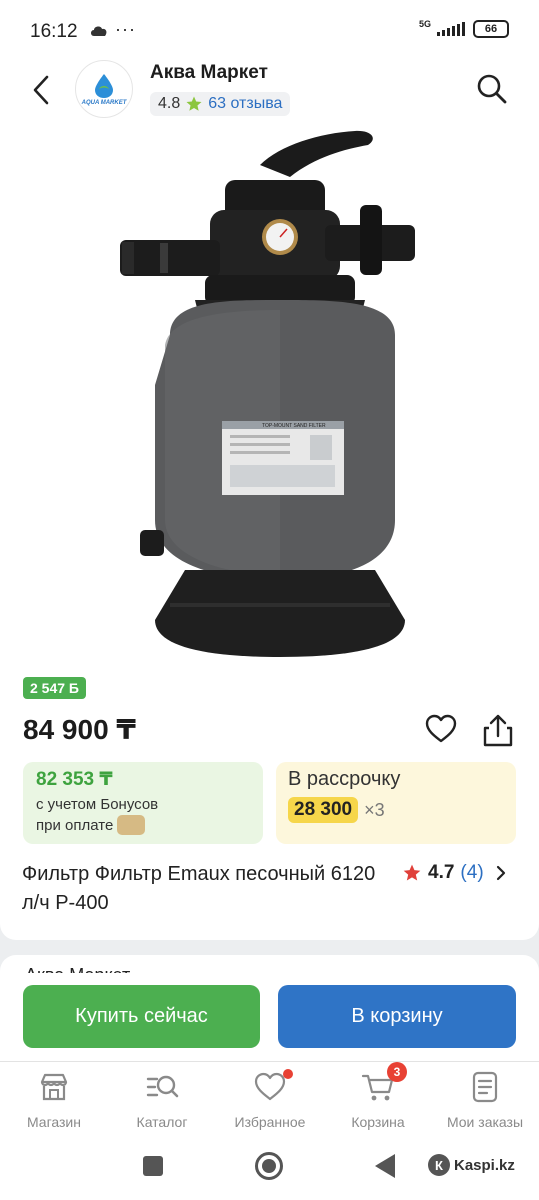 This screenshot has height=1200, width=539. I want to click on notification-dot, so click(288, 1074).